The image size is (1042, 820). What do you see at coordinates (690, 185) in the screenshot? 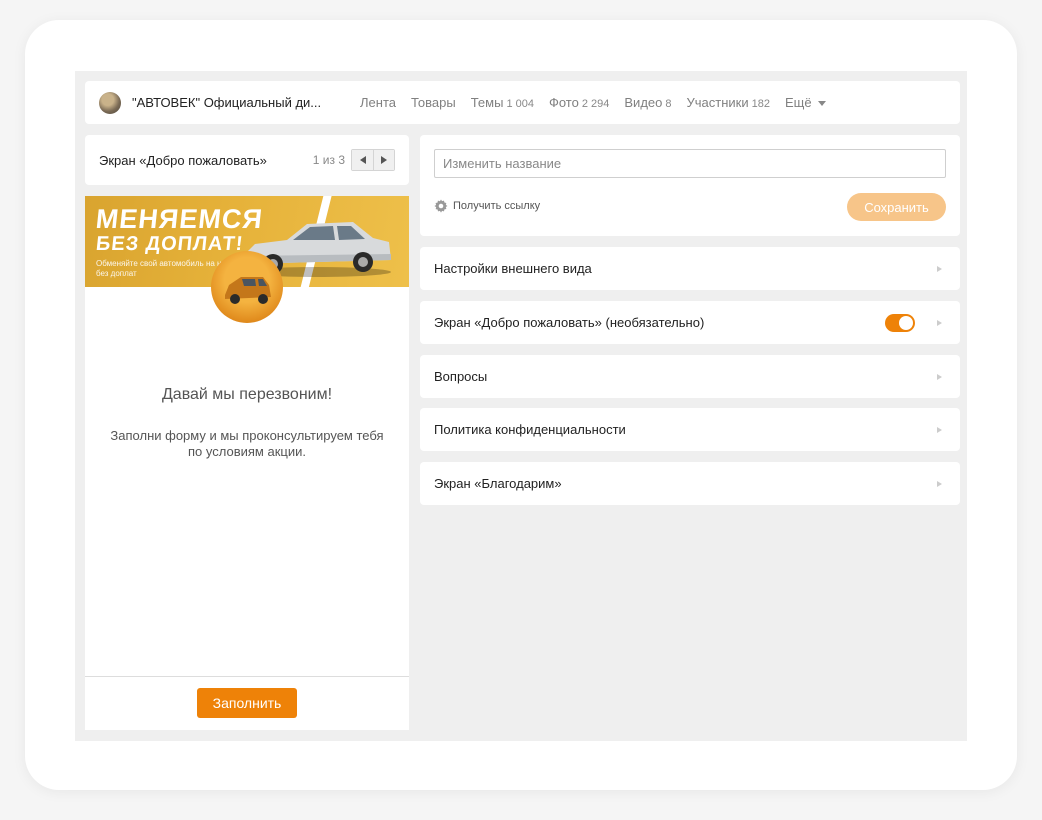
I see `name-panel: Получить ссылку Сохранить` at bounding box center [690, 185].